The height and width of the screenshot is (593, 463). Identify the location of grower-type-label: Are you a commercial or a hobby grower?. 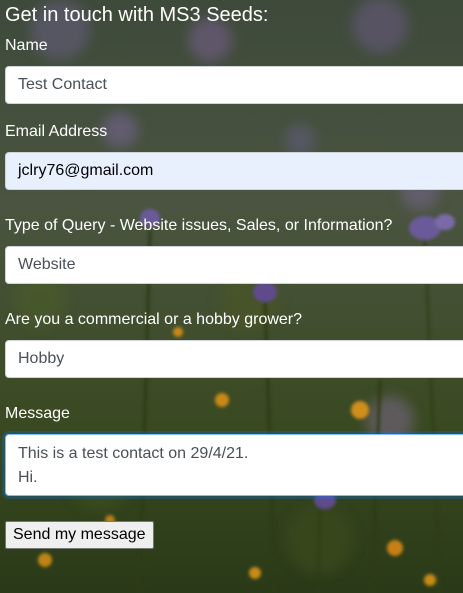
(154, 319).